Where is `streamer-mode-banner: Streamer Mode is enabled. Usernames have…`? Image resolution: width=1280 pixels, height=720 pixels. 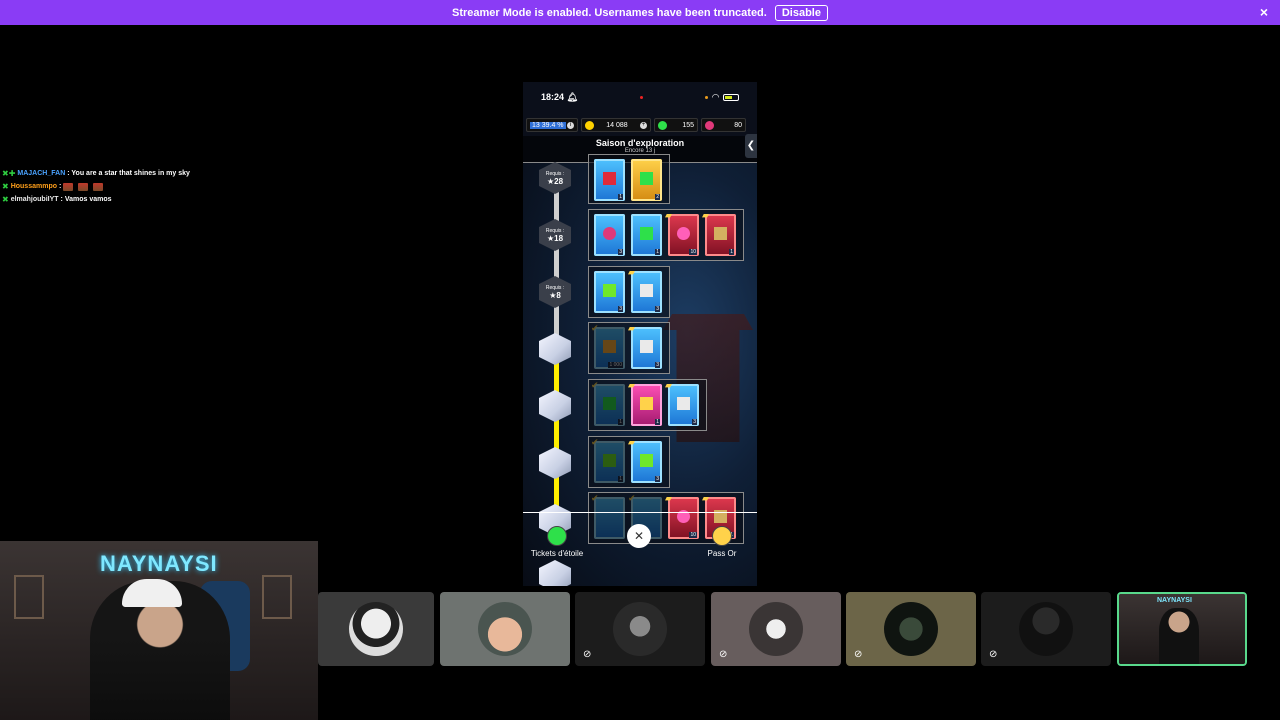
streamer-mode-banner: Streamer Mode is enabled. Usernames have… is located at coordinates (640, 12).